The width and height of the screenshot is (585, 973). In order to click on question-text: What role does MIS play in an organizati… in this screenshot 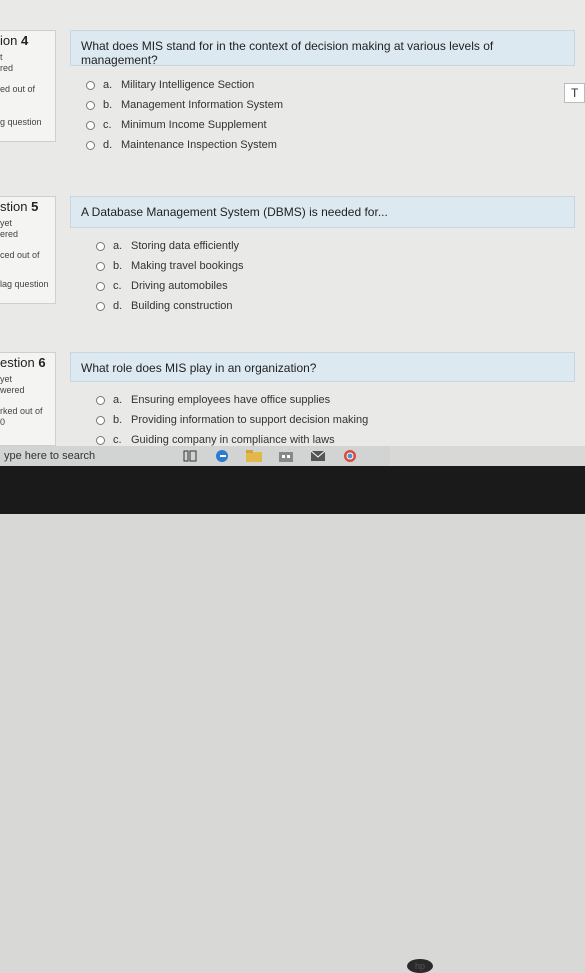, I will do `click(199, 368)`.